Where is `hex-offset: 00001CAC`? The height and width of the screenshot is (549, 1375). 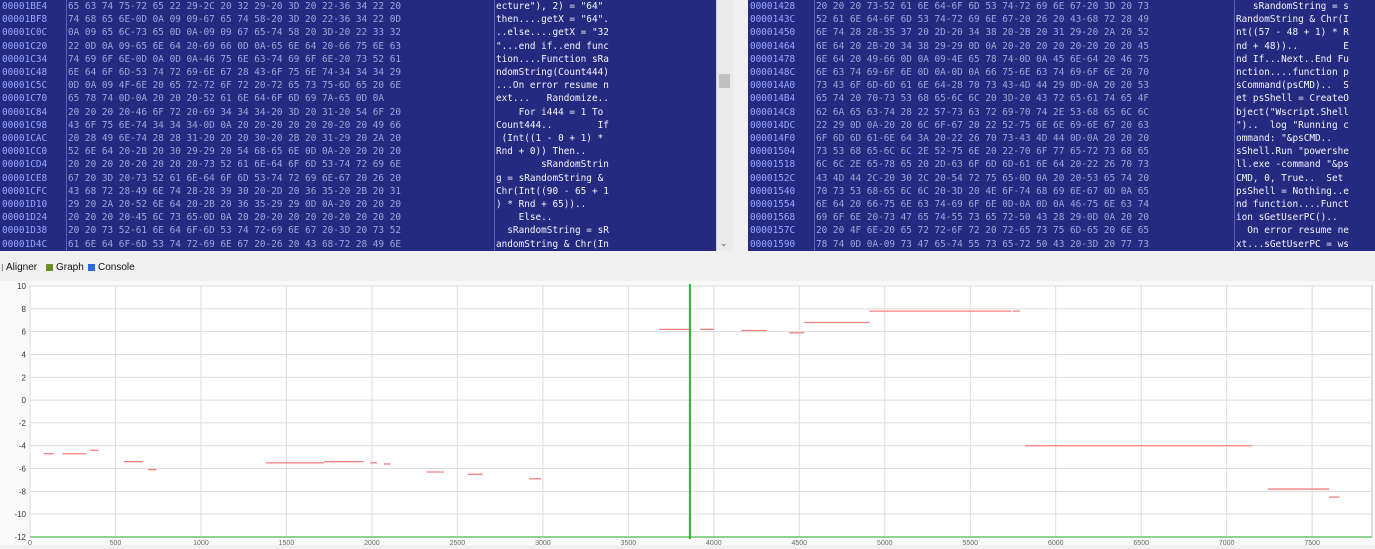 hex-offset: 00001CAC is located at coordinates (25, 138).